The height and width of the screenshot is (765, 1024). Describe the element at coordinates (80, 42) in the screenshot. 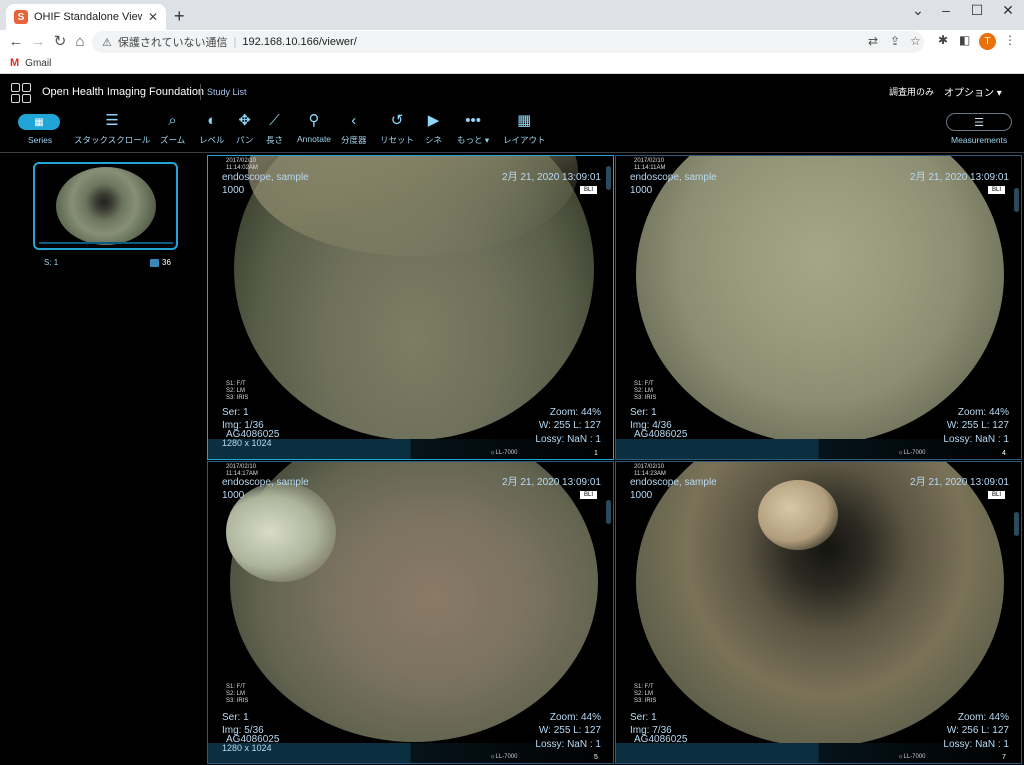

I see `home-icon: ⌂` at that location.